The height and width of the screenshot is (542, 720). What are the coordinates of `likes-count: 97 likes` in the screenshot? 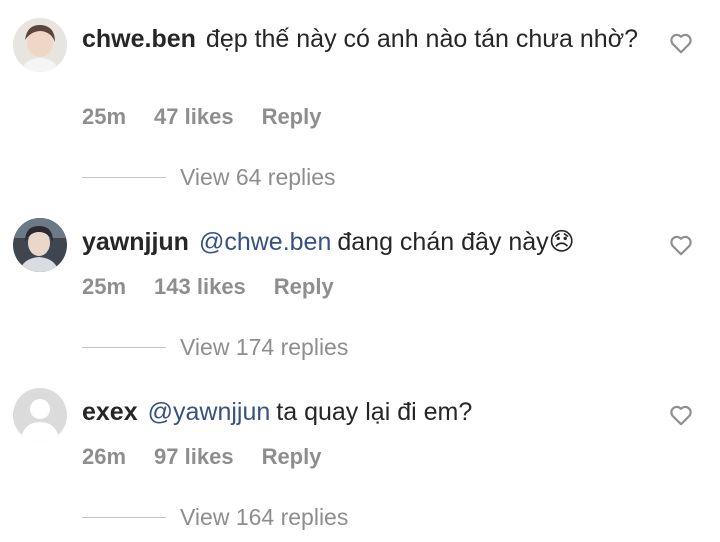 It's located at (194, 457).